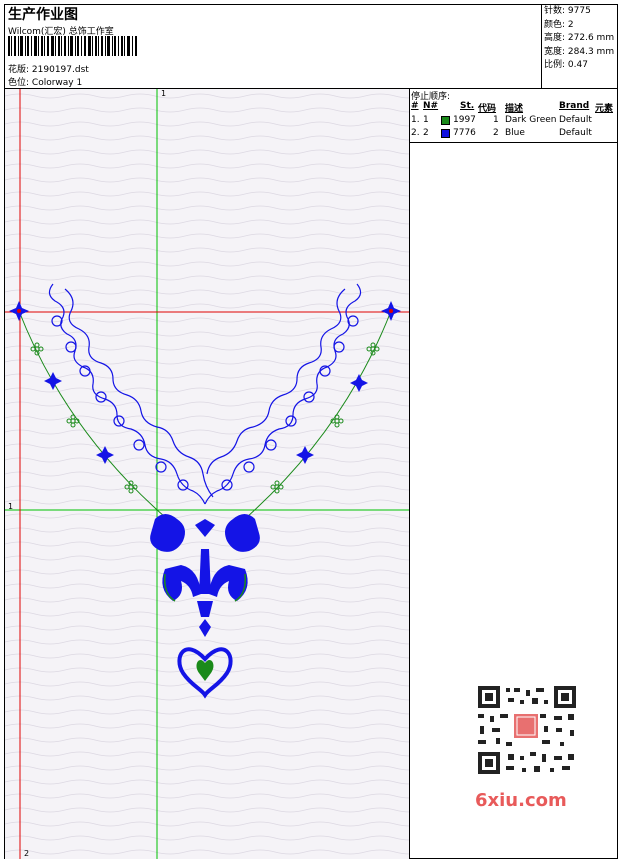  What do you see at coordinates (570, 24) in the screenshot?
I see `stat-value: 2` at bounding box center [570, 24].